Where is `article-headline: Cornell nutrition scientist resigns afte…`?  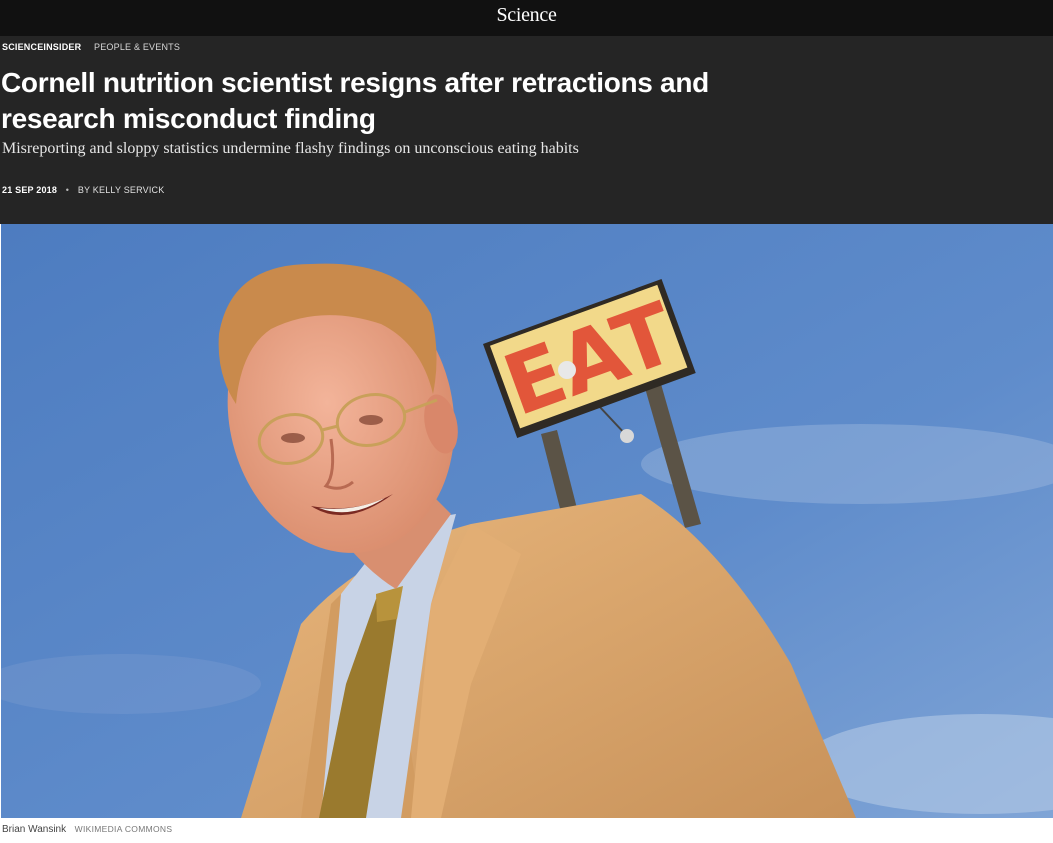
article-headline: Cornell nutrition scientist resigns afte… is located at coordinates (355, 100).